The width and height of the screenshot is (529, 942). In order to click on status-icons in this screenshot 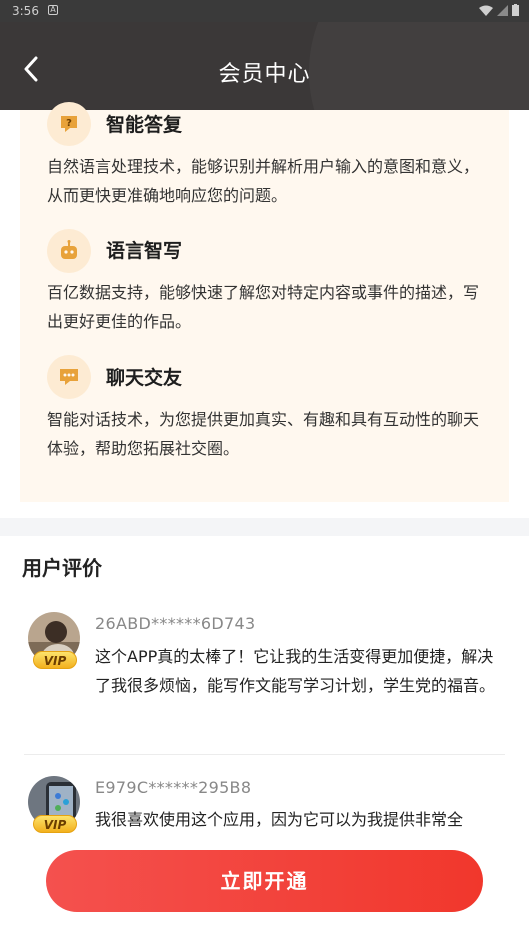, I will do `click(499, 10)`.